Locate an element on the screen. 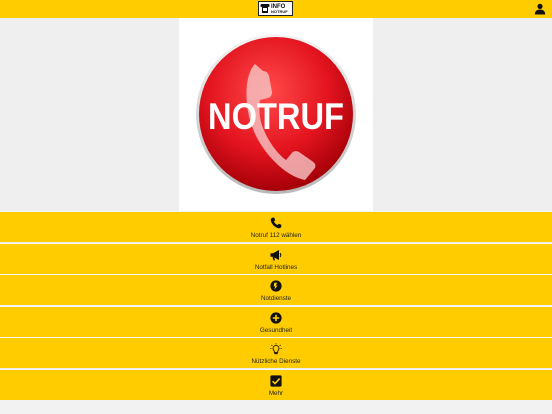  menu-item-notdienste: Notdienste is located at coordinates (276, 290).